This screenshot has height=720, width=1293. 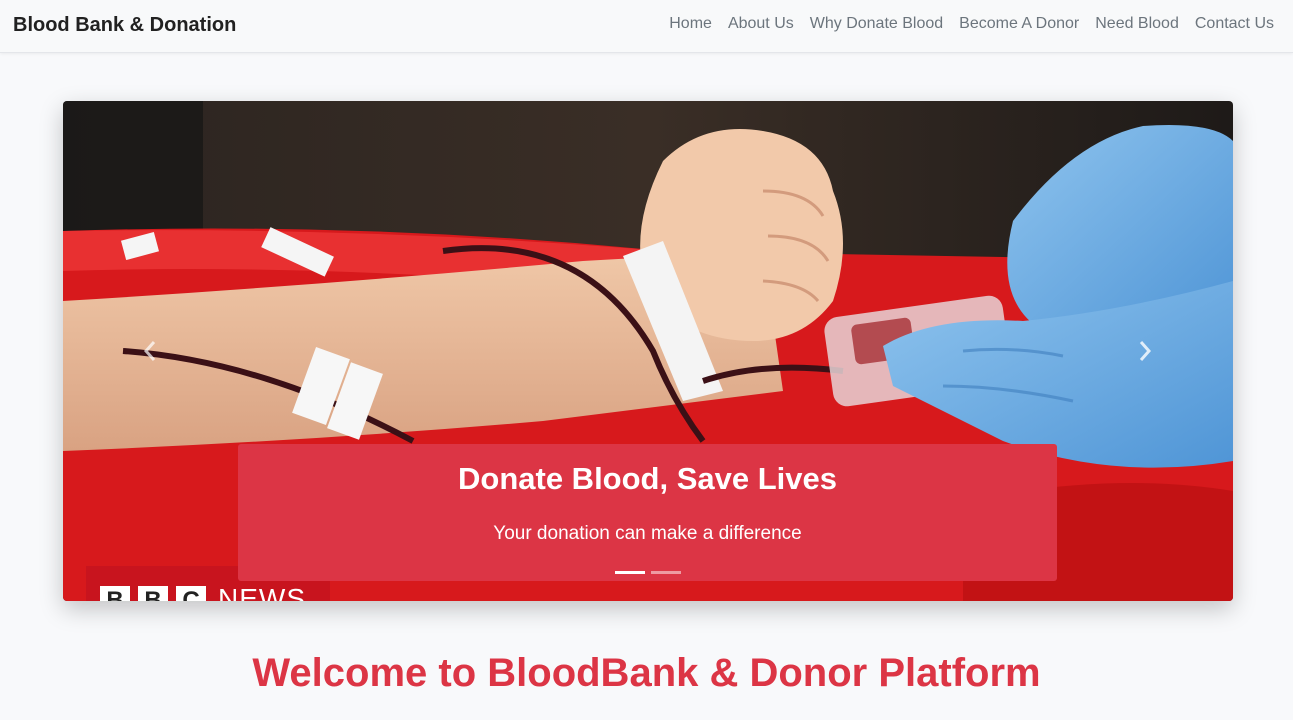 What do you see at coordinates (761, 24) in the screenshot?
I see `nav-link-about-us: About Us` at bounding box center [761, 24].